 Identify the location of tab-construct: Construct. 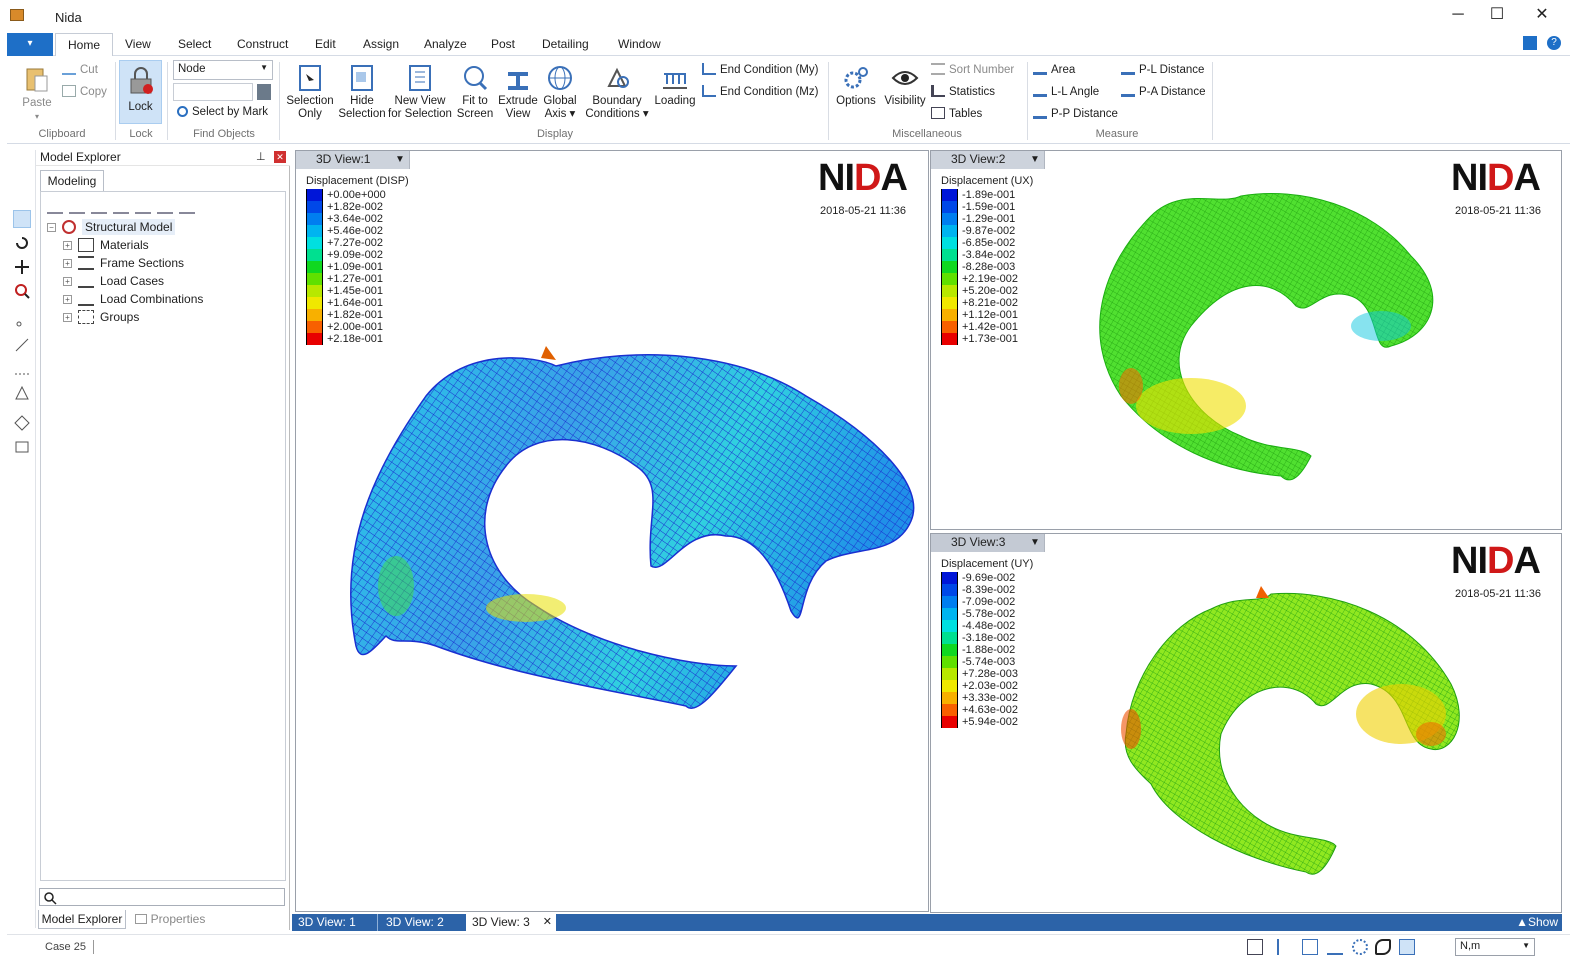
(262, 44).